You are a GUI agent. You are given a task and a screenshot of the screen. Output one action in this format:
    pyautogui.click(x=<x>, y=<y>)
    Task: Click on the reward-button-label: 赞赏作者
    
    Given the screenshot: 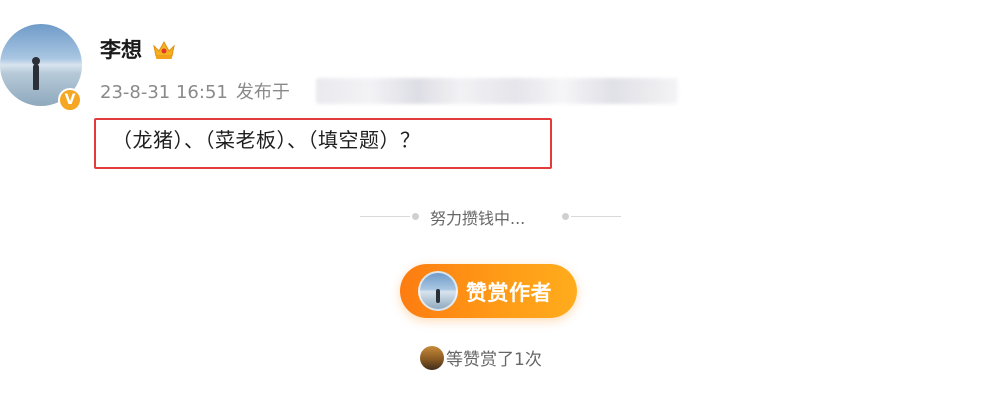 What is the action you would take?
    pyautogui.click(x=509, y=293)
    